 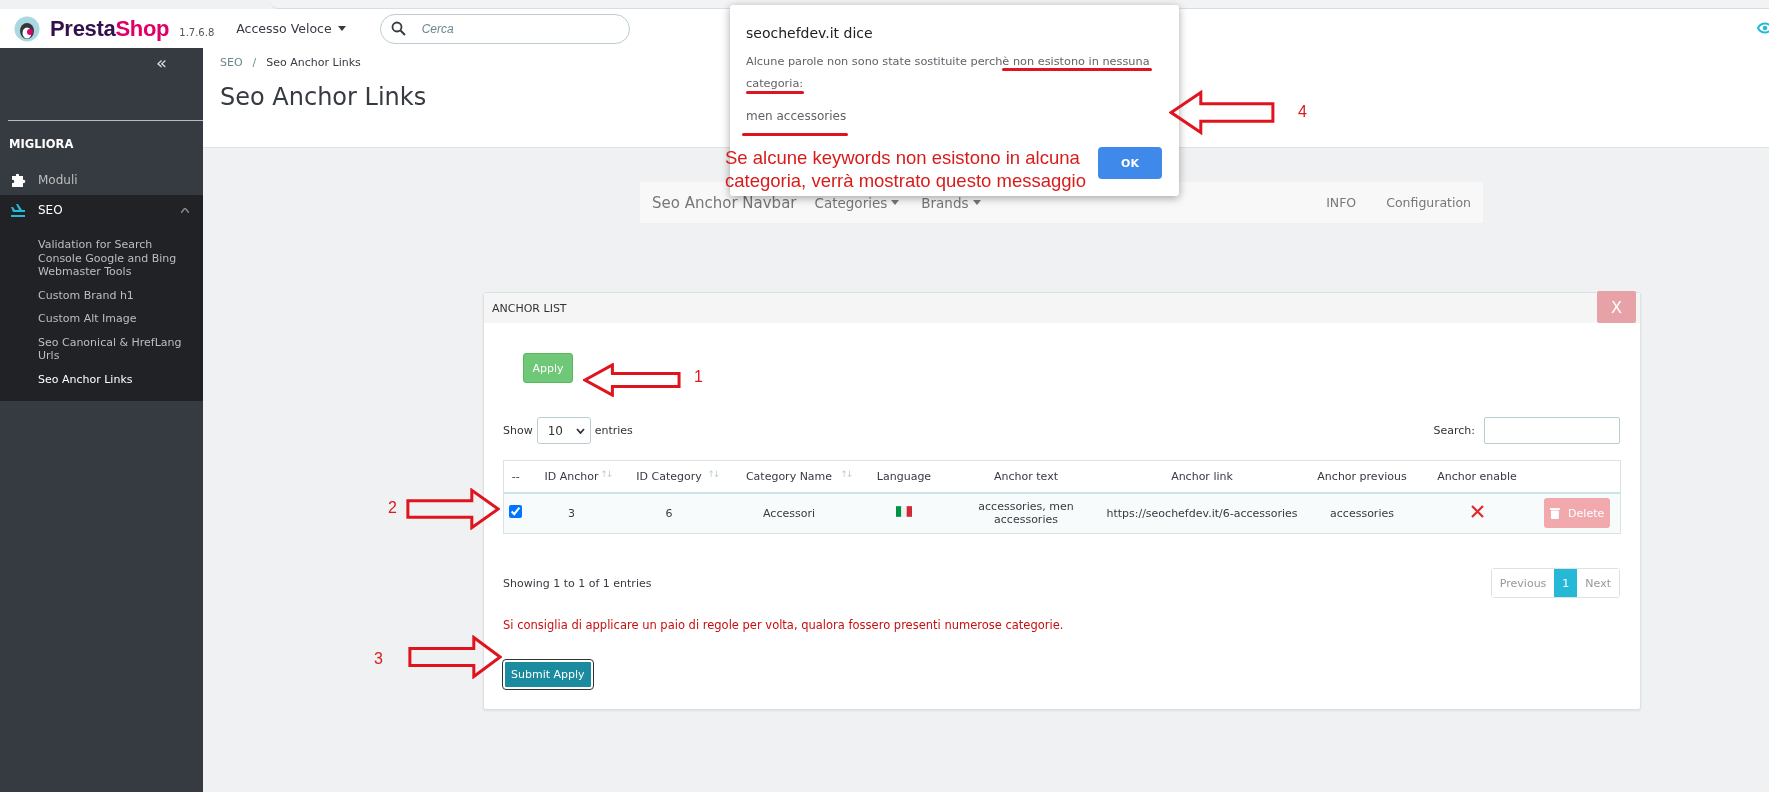 What do you see at coordinates (904, 476) in the screenshot?
I see `column-header: Language` at bounding box center [904, 476].